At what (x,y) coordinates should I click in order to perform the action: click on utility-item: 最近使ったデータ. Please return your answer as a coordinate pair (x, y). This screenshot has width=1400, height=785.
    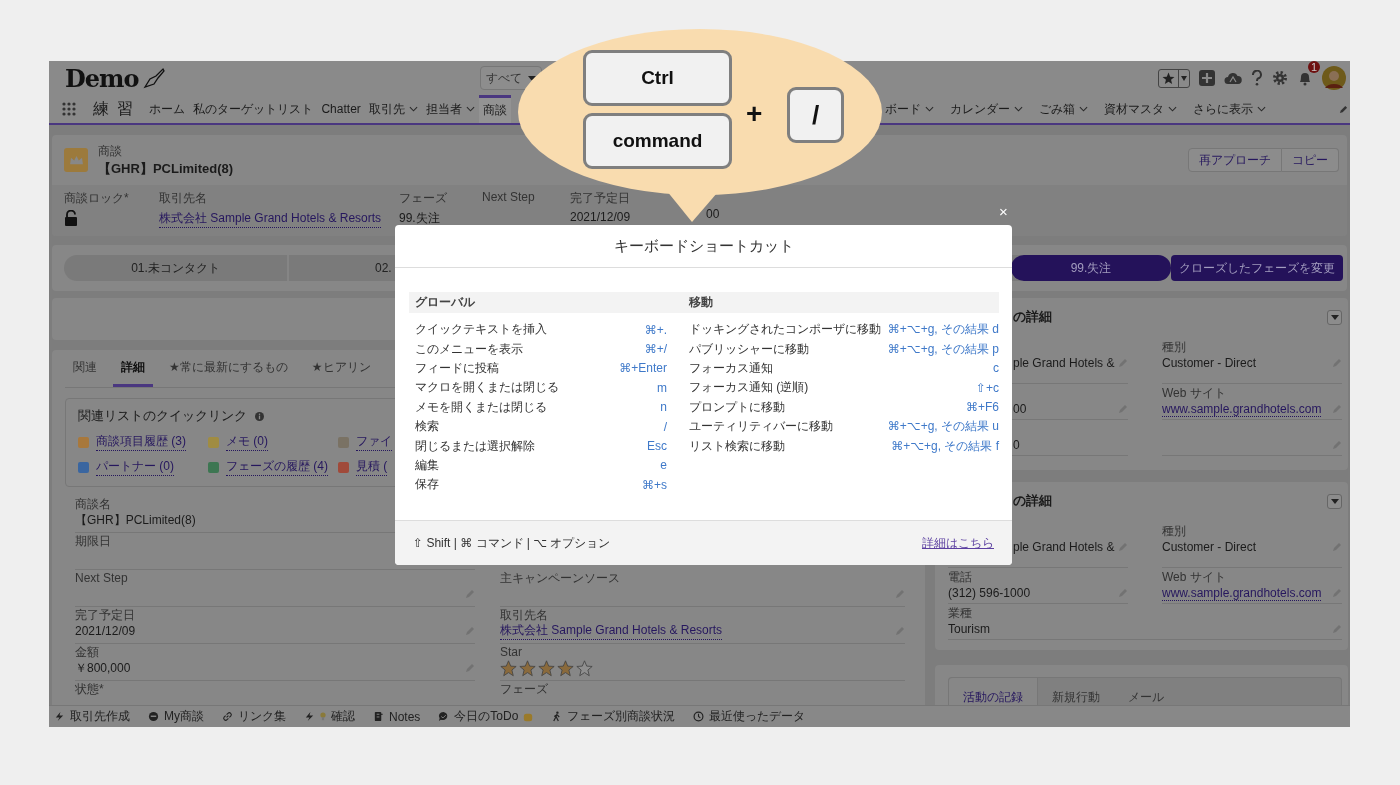
    Looking at the image, I should click on (749, 716).